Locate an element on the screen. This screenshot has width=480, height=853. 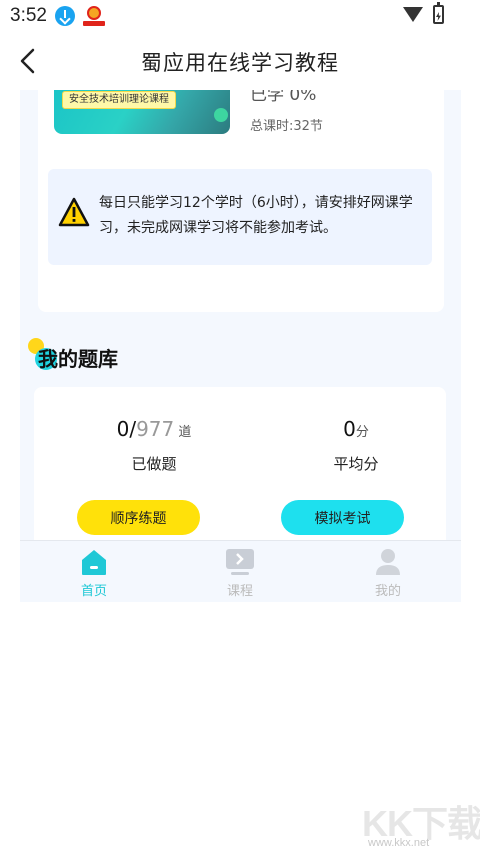
play-icon is located at coordinates (221, 115).